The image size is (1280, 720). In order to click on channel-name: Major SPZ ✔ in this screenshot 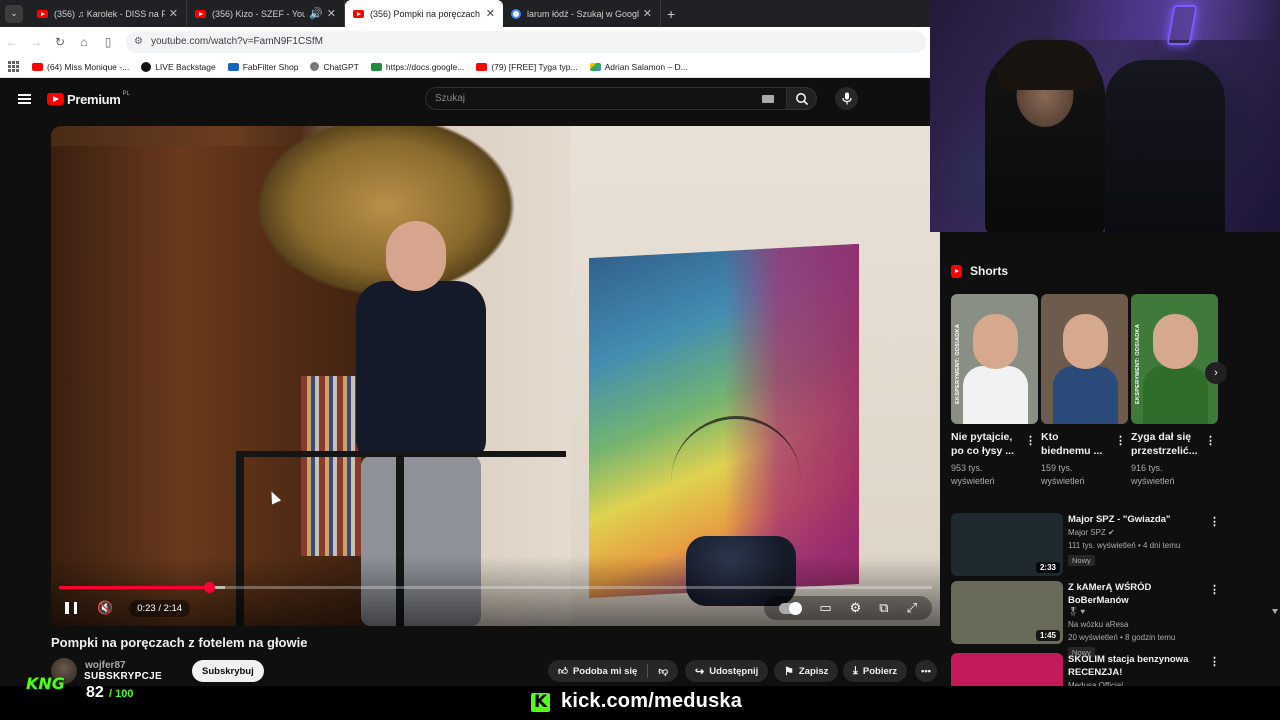, I will do `click(1091, 532)`.